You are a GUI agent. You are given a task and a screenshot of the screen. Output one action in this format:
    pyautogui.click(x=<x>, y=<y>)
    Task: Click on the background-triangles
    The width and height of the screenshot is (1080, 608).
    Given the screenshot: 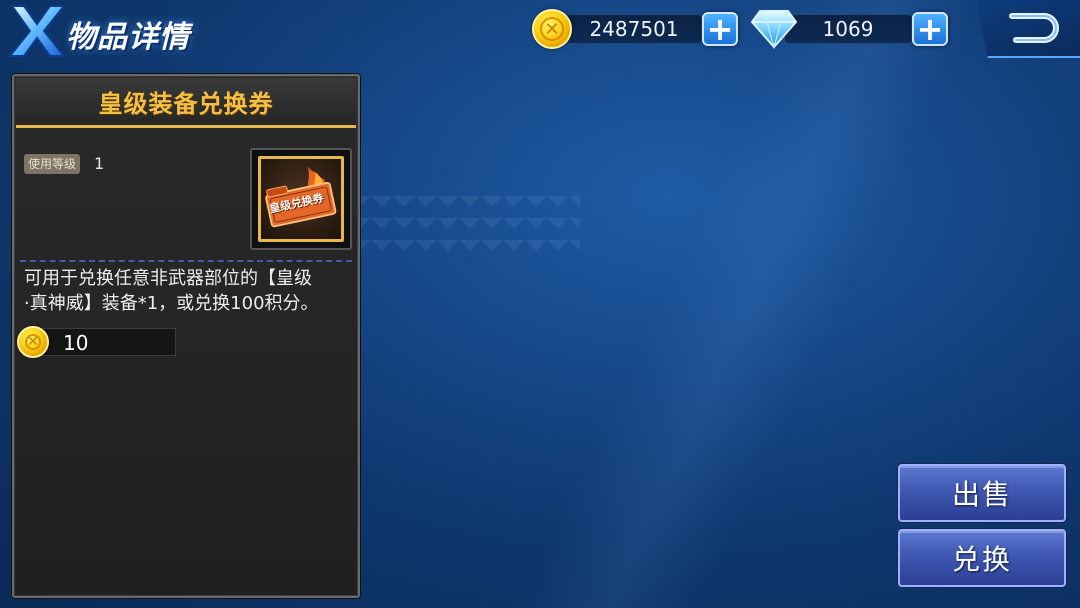 What is the action you would take?
    pyautogui.click(x=470, y=228)
    